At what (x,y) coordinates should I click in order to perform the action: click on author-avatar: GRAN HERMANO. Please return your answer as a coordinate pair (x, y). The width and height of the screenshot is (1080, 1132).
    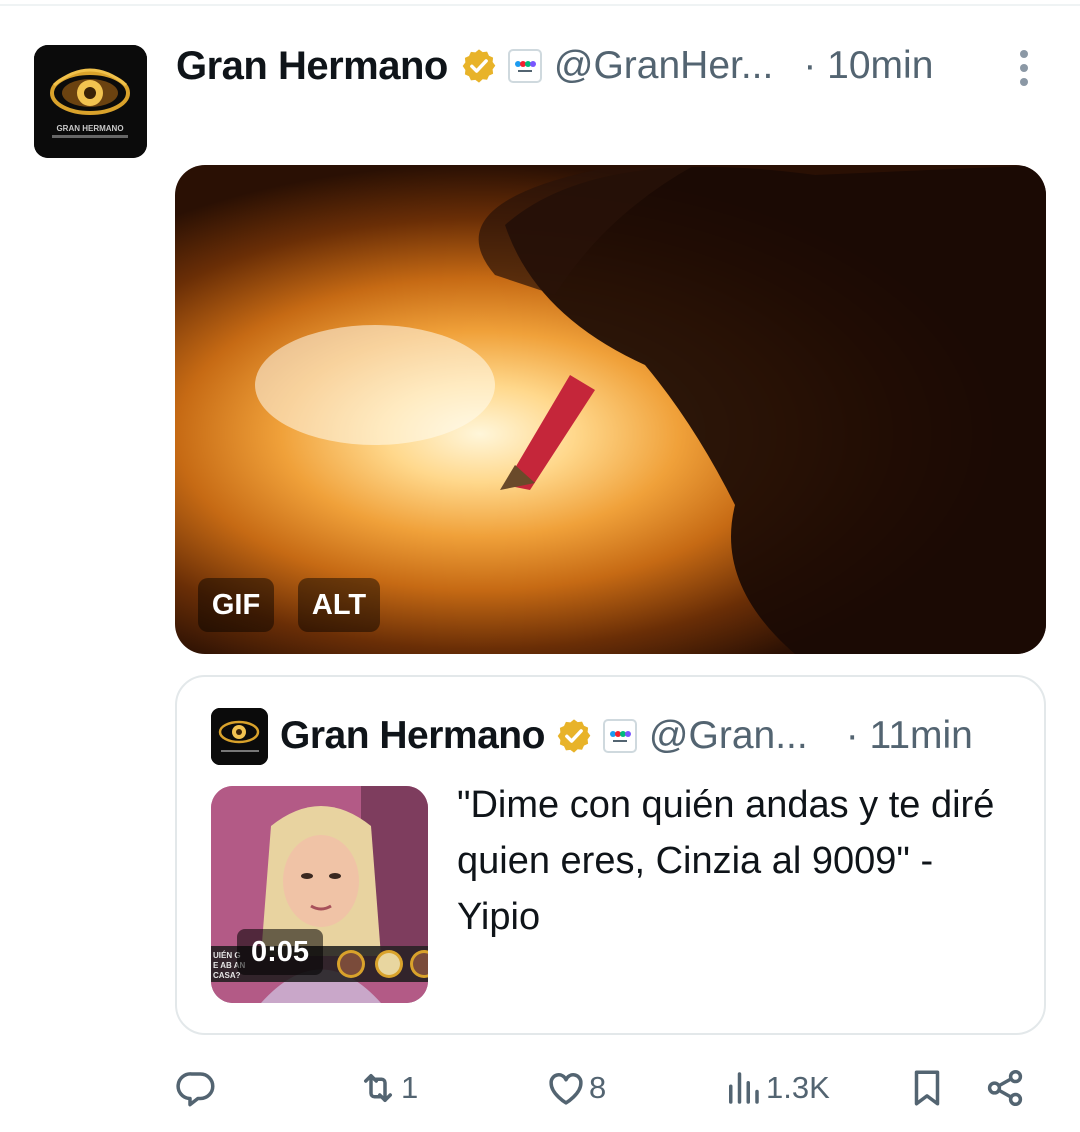
    Looking at the image, I should click on (90, 101).